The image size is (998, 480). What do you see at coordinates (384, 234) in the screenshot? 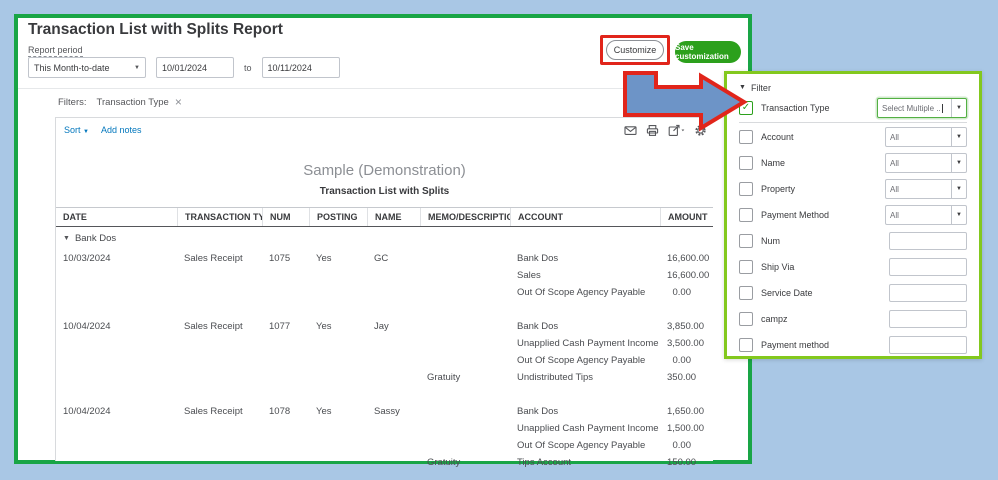
I see `group-row: ▼ Bank Dos` at bounding box center [384, 234].